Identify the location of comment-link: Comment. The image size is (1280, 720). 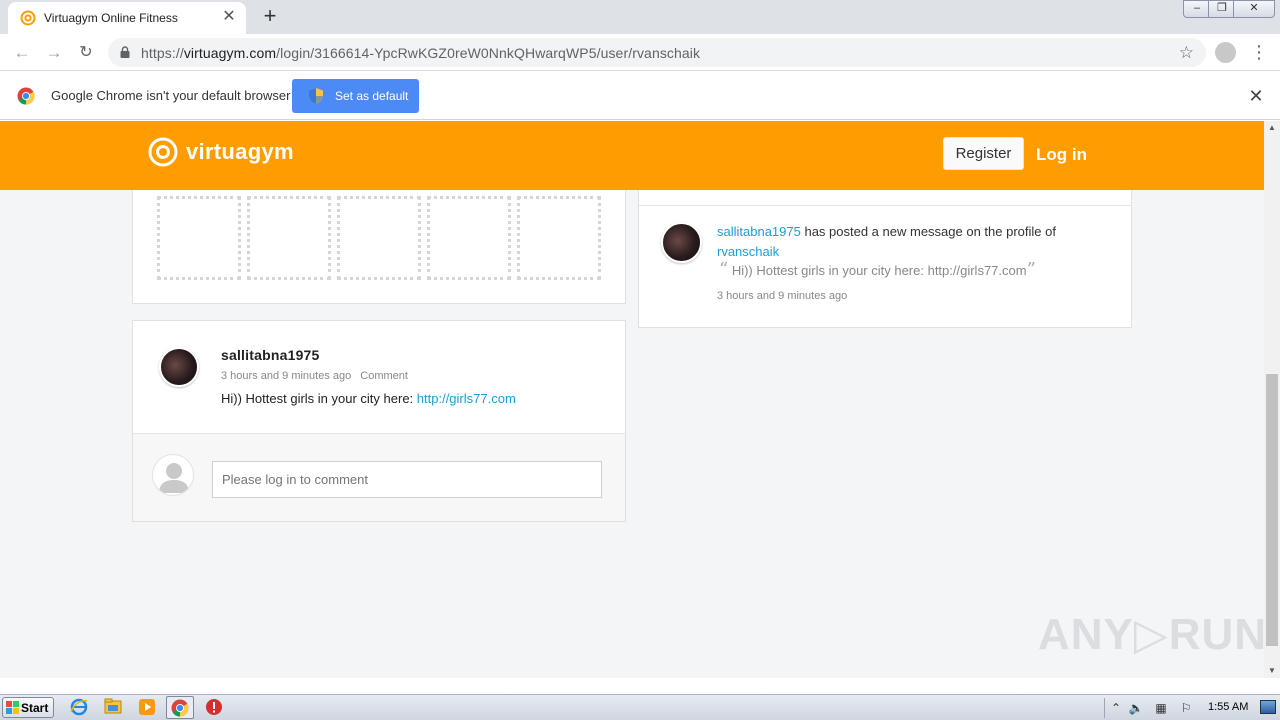
(384, 376).